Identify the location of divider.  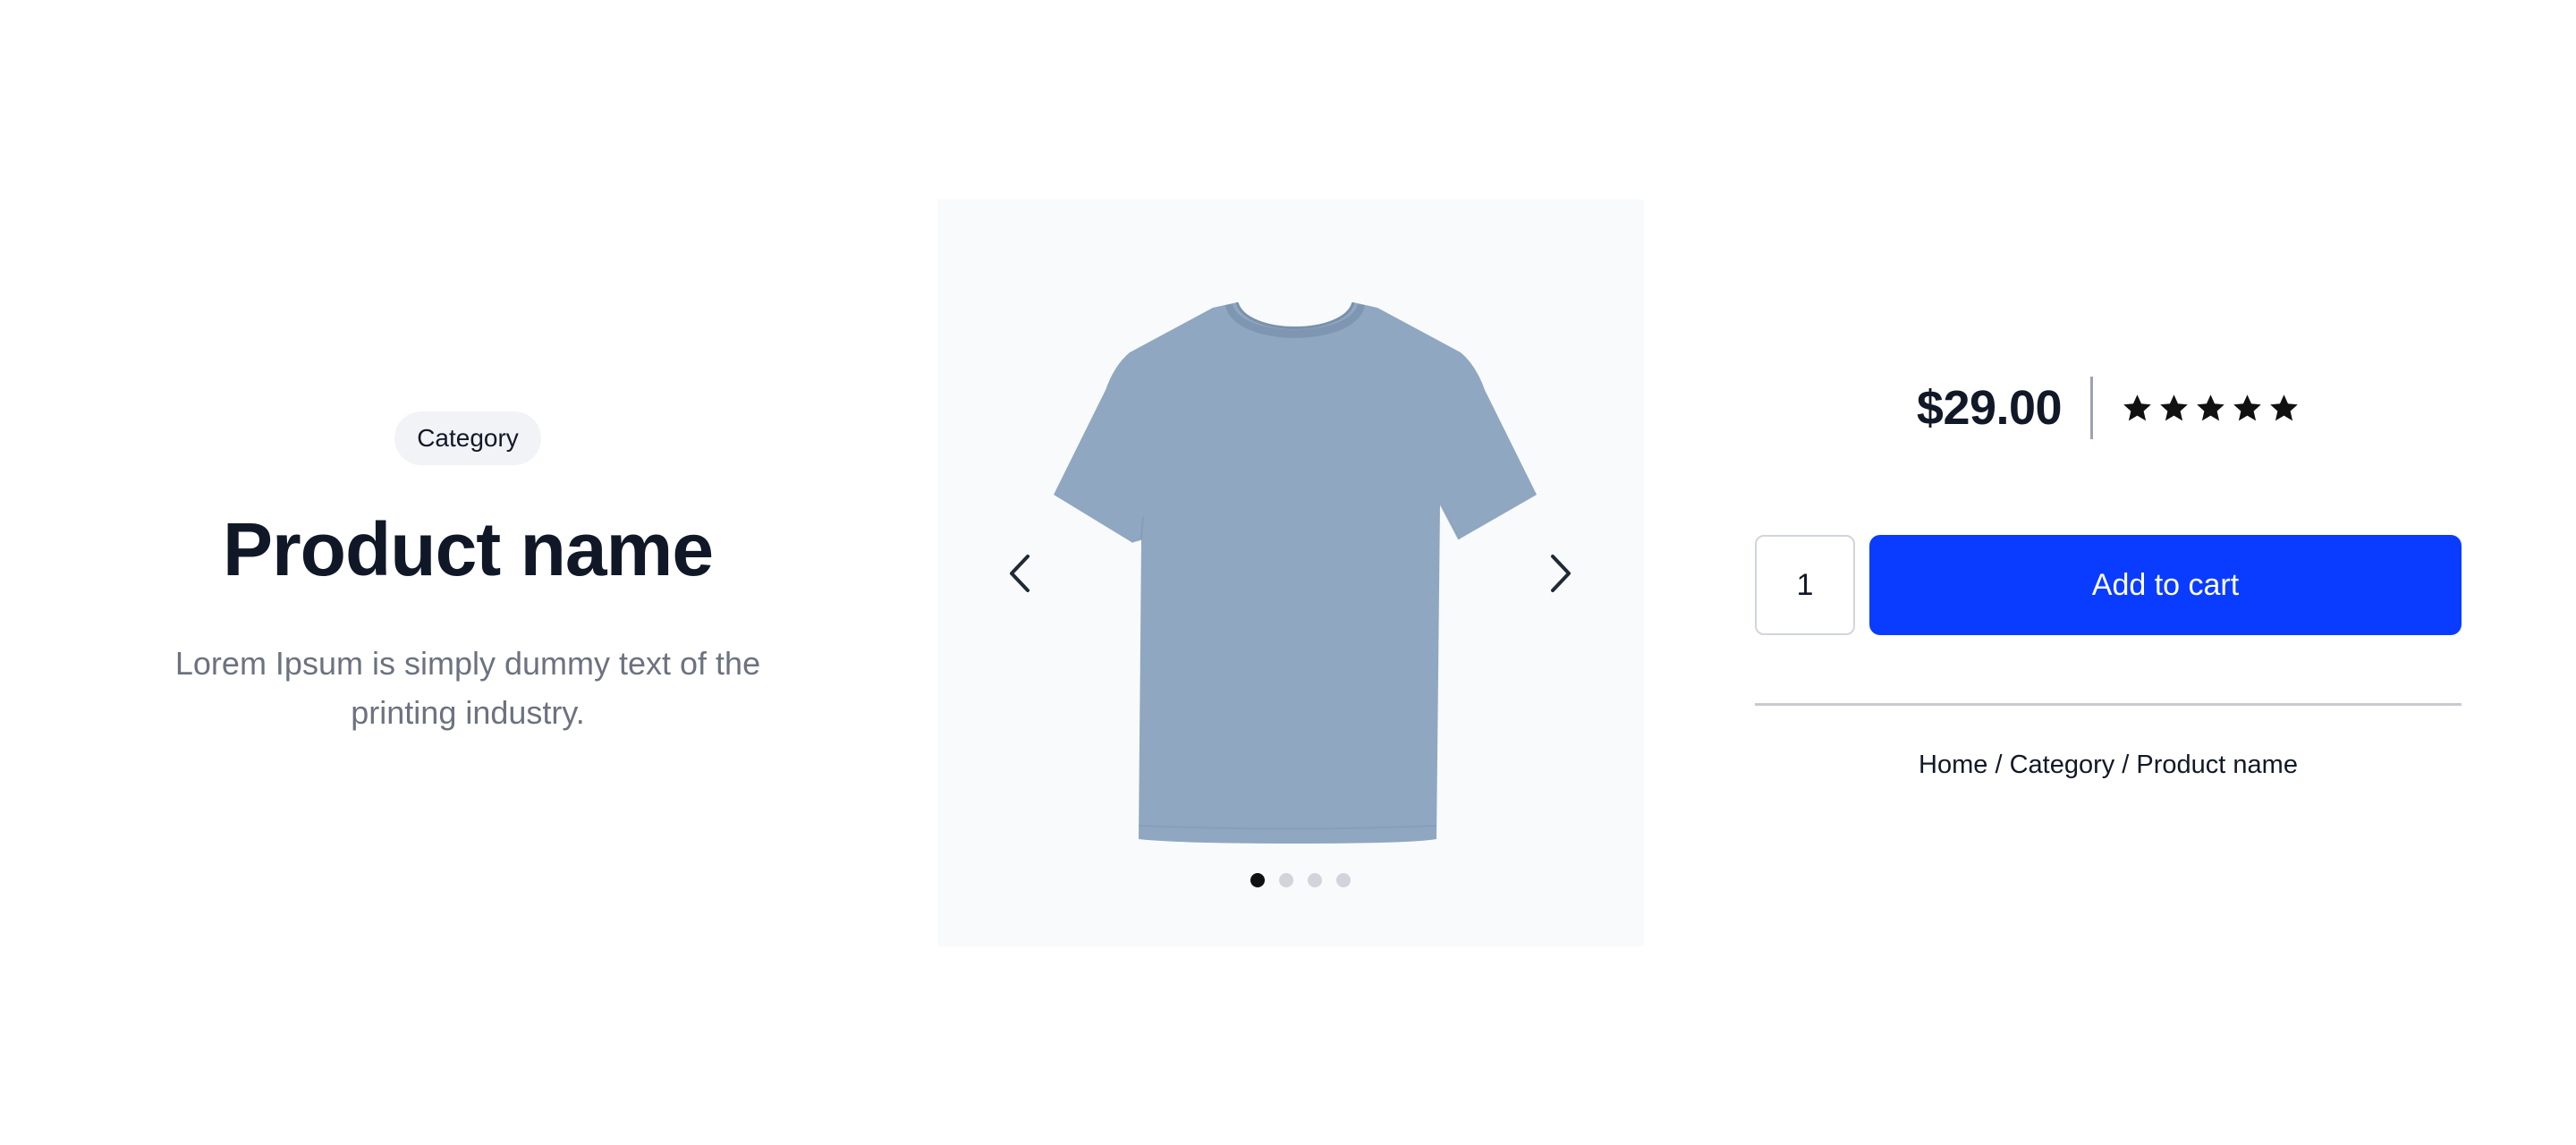
(2108, 704).